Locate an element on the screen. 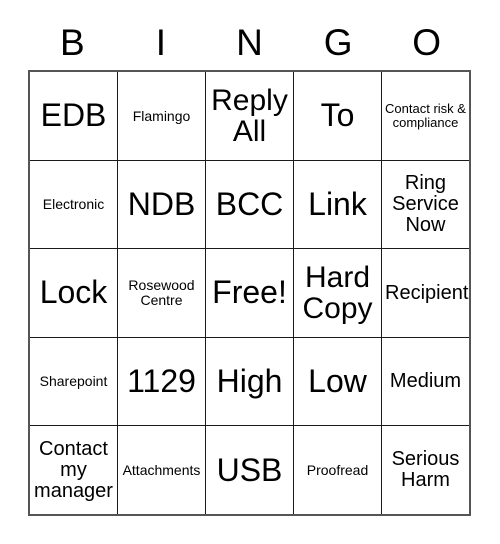 The image size is (500, 544). bingo-cell-label: Flamingo is located at coordinates (161, 115).